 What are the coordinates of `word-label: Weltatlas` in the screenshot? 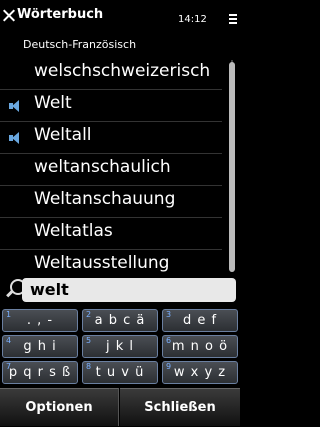 It's located at (73, 231).